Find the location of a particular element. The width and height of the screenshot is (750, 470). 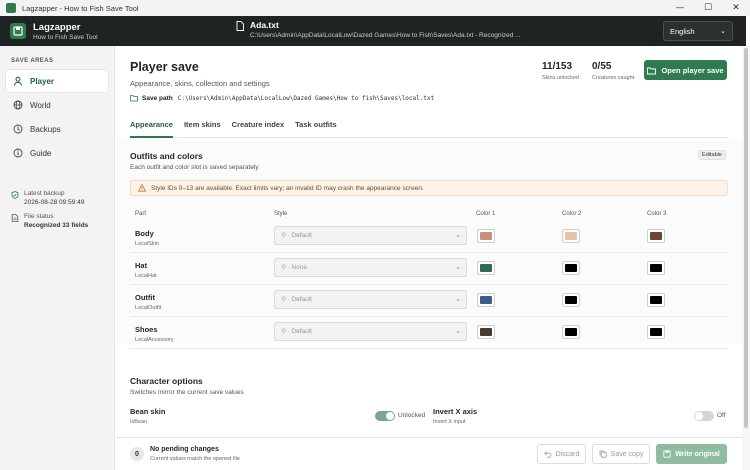

tab-appearance: Appearance is located at coordinates (151, 127).